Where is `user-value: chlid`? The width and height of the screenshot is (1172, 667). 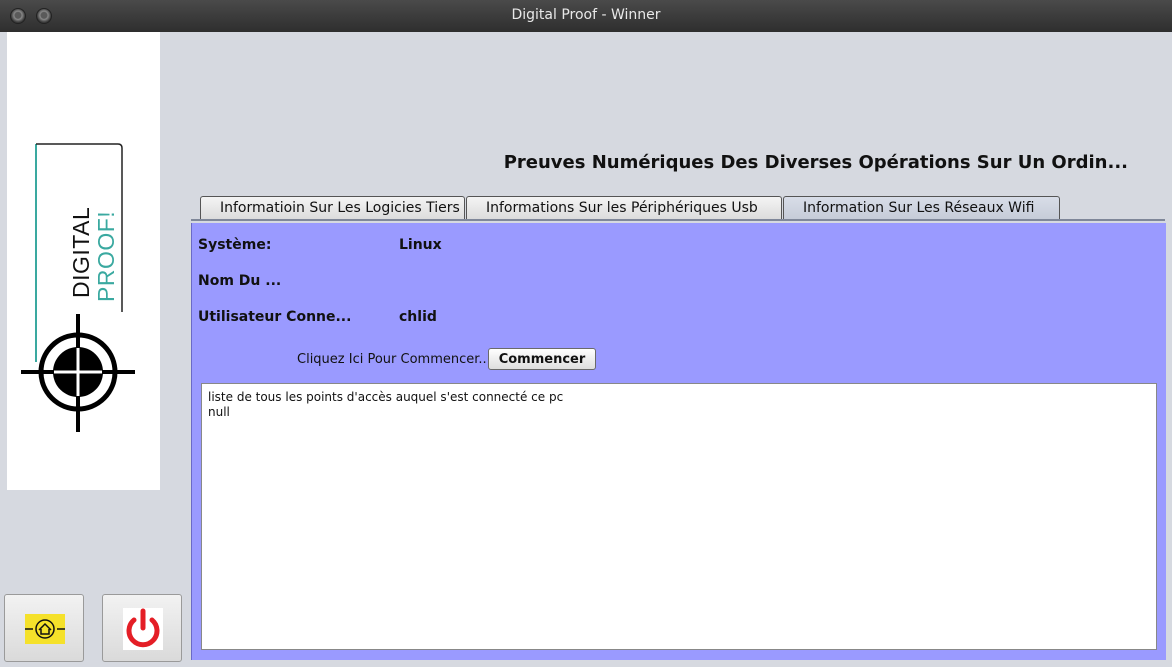
user-value: chlid is located at coordinates (418, 317).